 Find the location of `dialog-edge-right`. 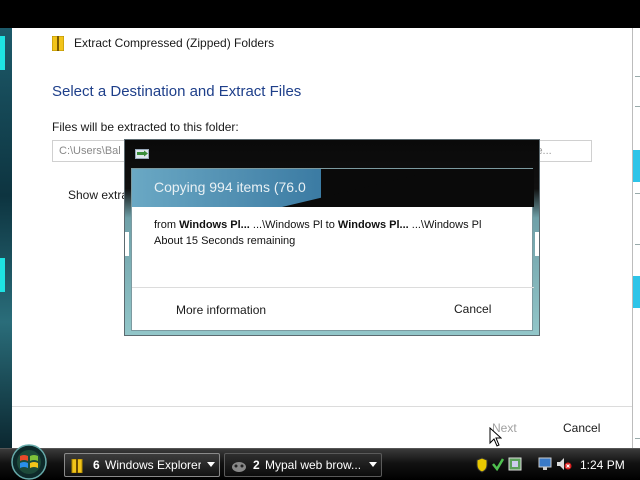

dialog-edge-right is located at coordinates (537, 244).